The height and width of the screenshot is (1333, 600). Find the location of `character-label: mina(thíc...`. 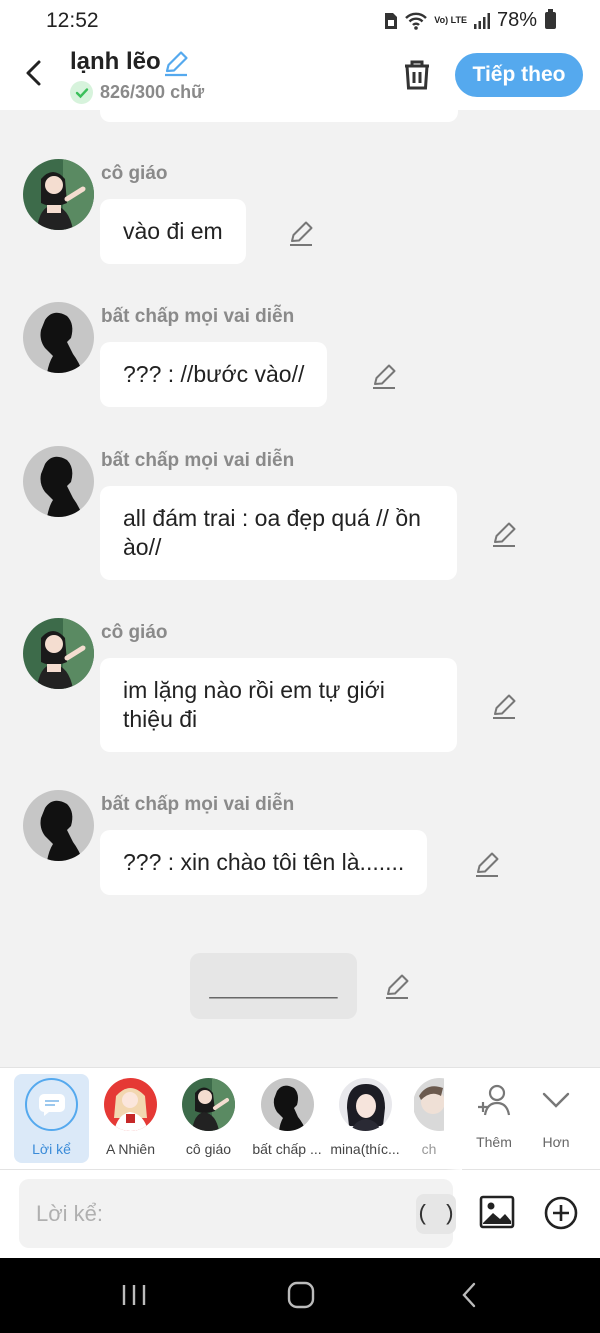

character-label: mina(thíc... is located at coordinates (365, 1149).